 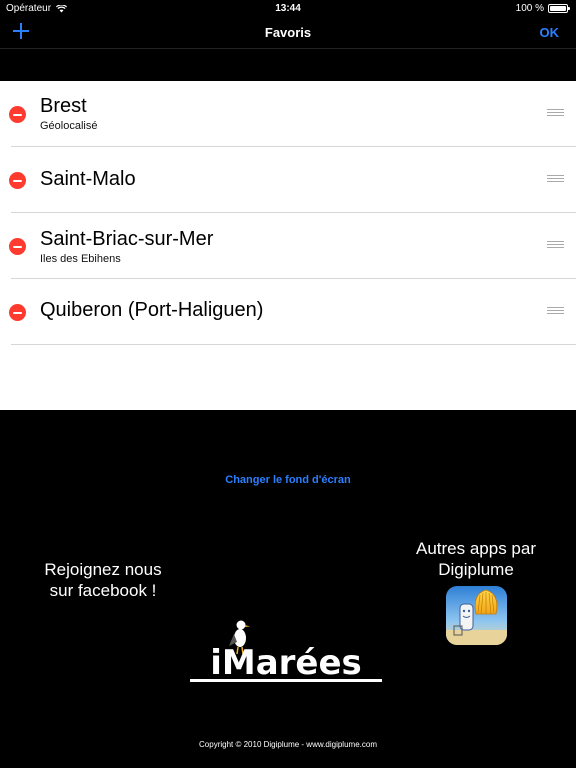 I want to click on favorite-row-saint-briac: Saint-Briac-sur-Mer Iles des Ebihens, so click(x=288, y=246).